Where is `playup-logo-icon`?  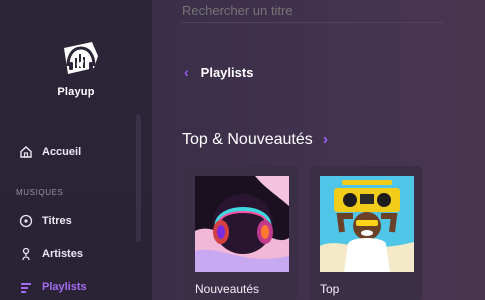
playup-logo-icon is located at coordinates (80, 58).